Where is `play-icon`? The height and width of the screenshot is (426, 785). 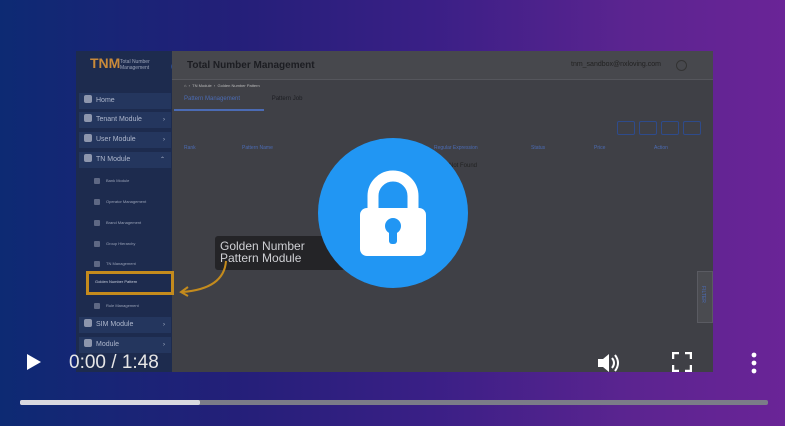
play-icon is located at coordinates (34, 362).